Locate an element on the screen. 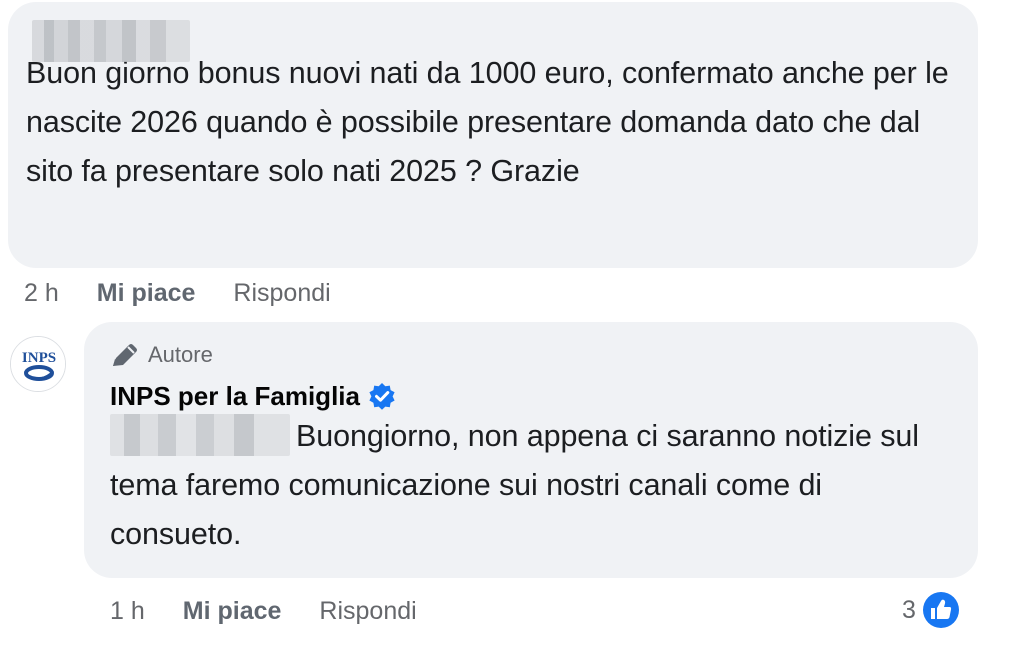 The width and height of the screenshot is (1024, 646). like-reaction-icon is located at coordinates (940, 610).